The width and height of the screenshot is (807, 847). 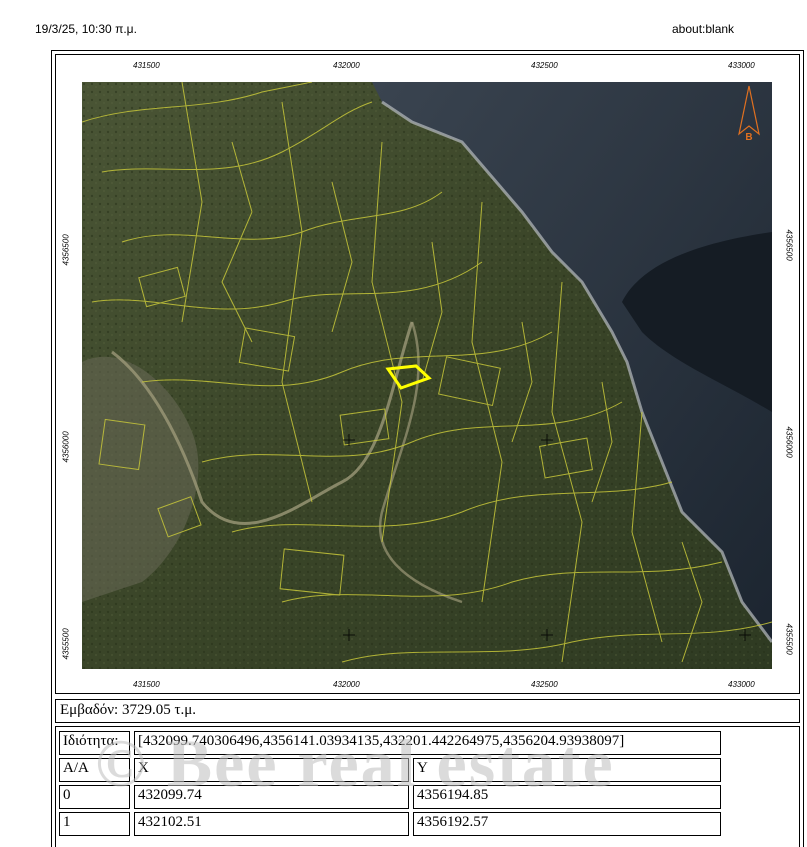 What do you see at coordinates (86, 29) in the screenshot?
I see `print-datetime: 19/3/25, 10:30 π.μ.` at bounding box center [86, 29].